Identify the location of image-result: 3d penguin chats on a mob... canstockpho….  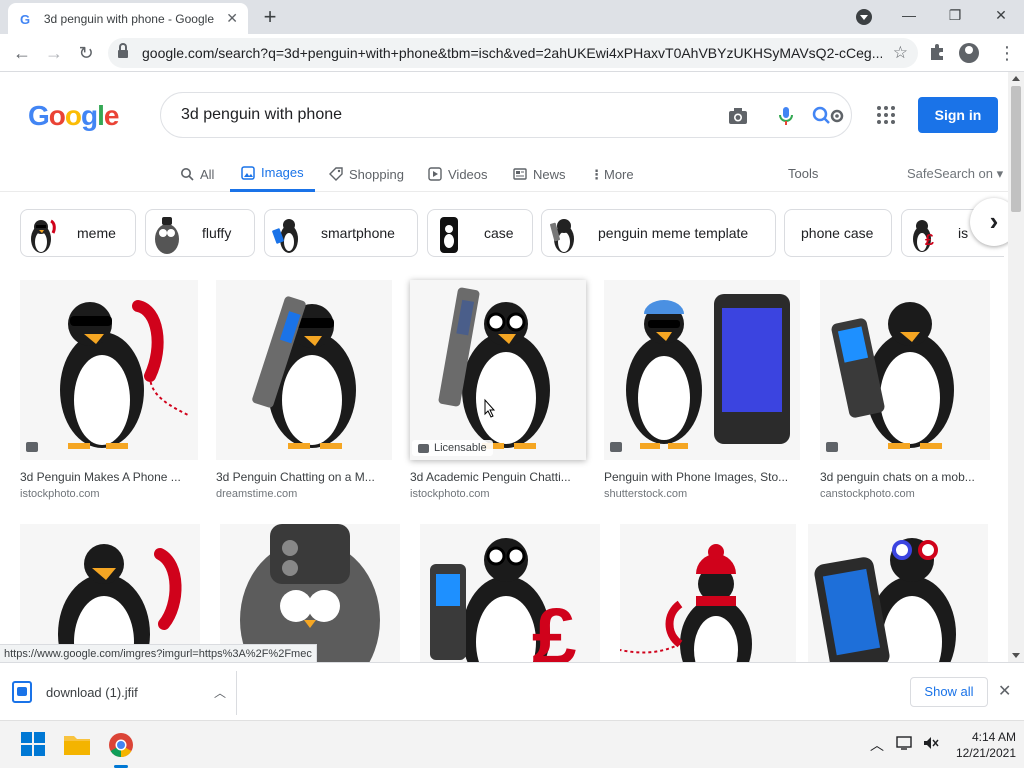
(905, 390).